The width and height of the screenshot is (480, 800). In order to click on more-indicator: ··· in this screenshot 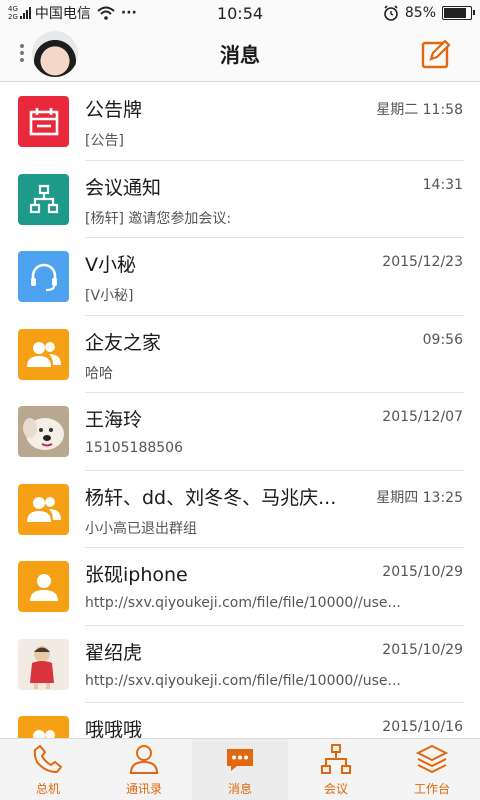, I will do `click(128, 13)`.